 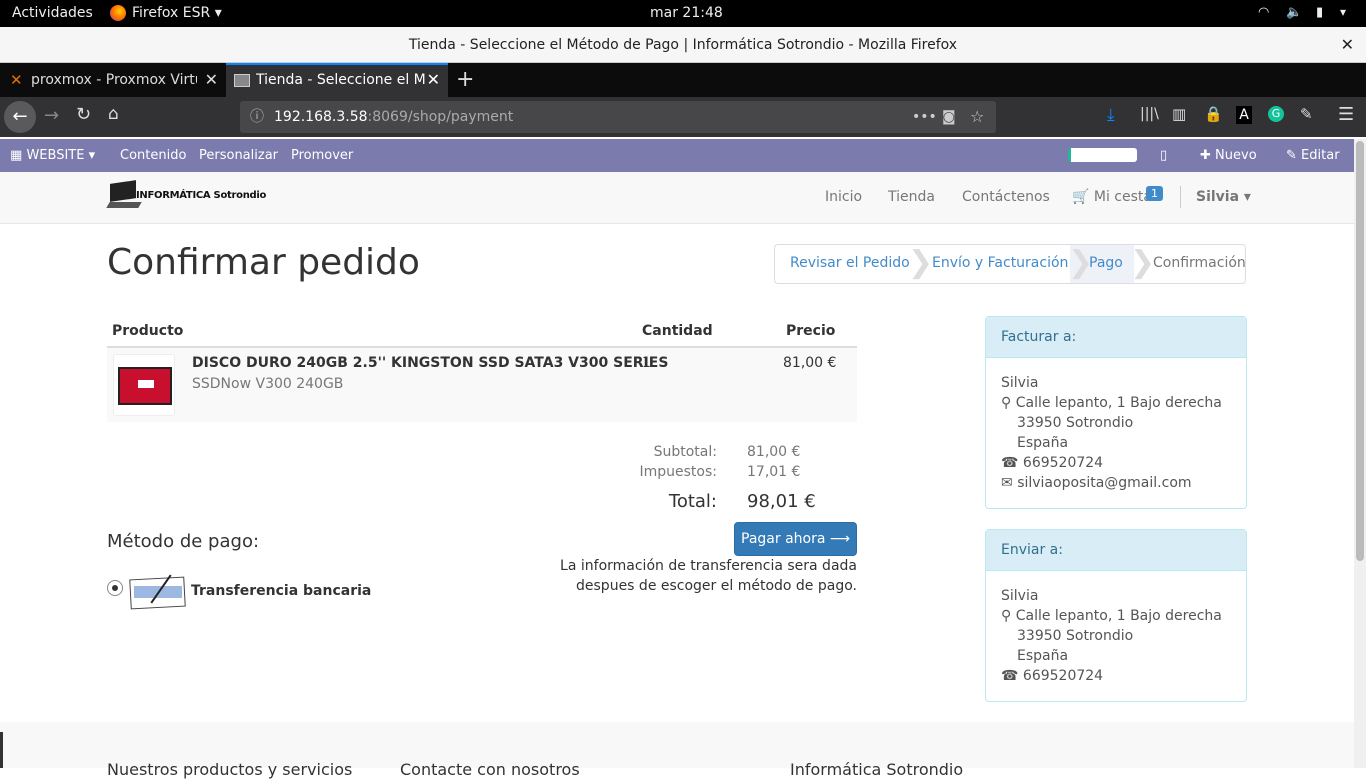 What do you see at coordinates (157, 591) in the screenshot?
I see `bank-cheque-icon` at bounding box center [157, 591].